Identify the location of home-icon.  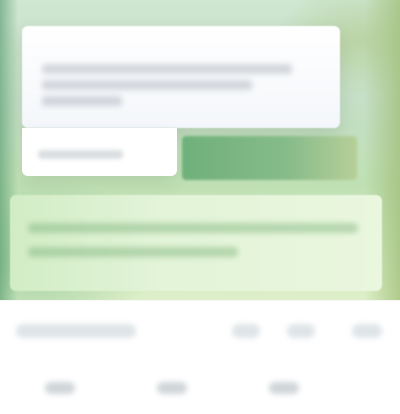
(60, 388).